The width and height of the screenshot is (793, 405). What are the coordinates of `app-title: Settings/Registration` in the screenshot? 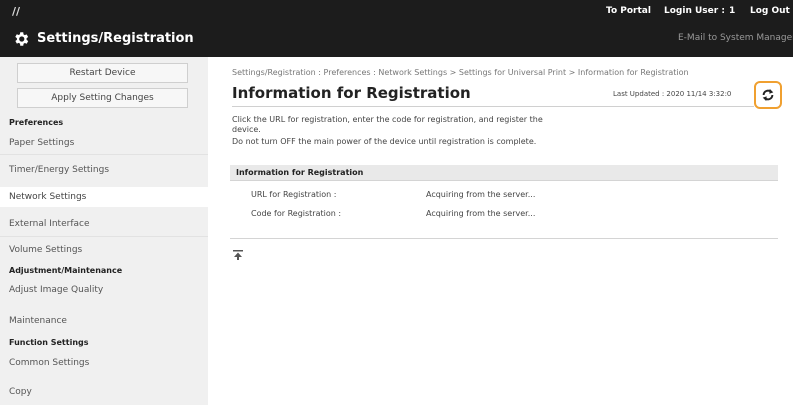 It's located at (115, 38).